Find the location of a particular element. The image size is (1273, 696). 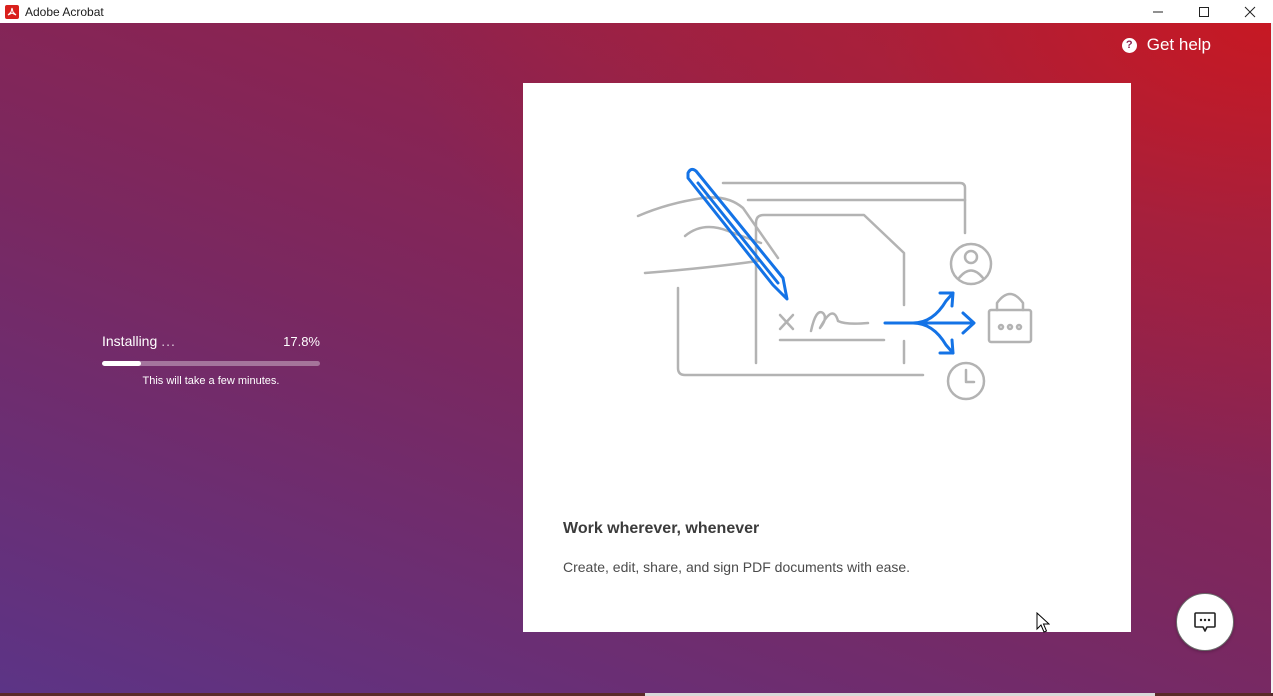

question-icon: ? is located at coordinates (1129, 45).